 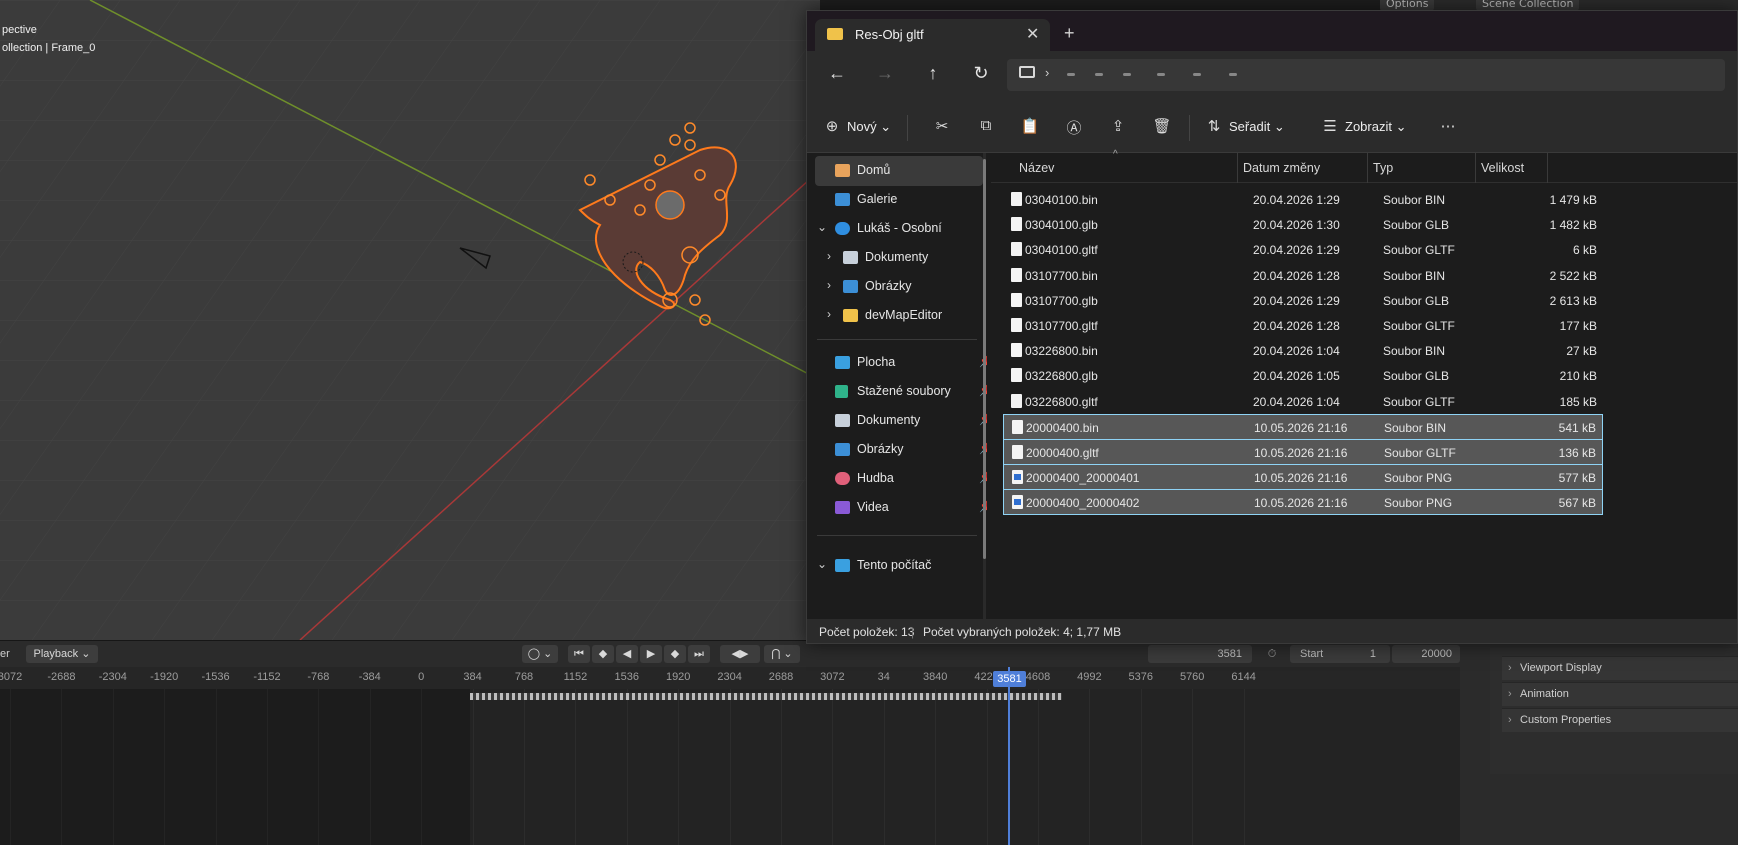 What do you see at coordinates (766, 696) in the screenshot?
I see `keyframe-strip` at bounding box center [766, 696].